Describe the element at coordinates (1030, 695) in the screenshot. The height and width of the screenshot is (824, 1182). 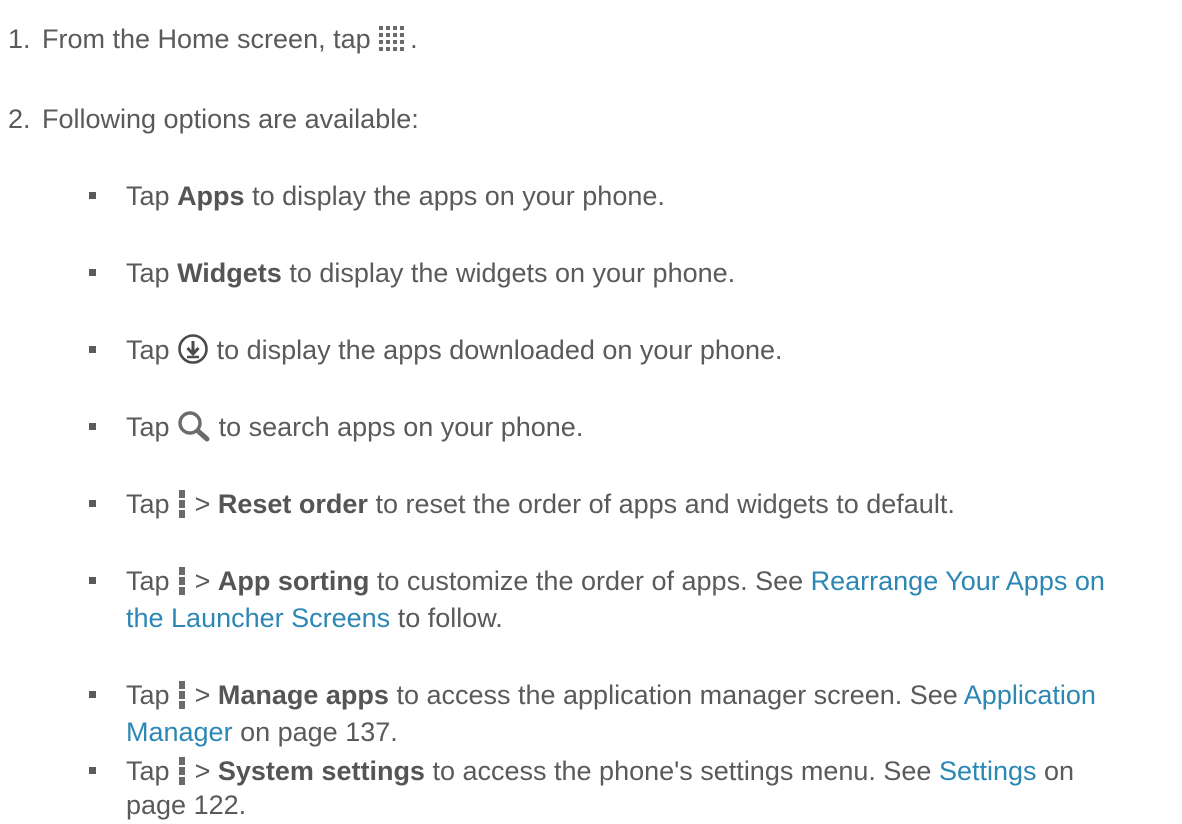
I see `link-application-manager: Application` at that location.